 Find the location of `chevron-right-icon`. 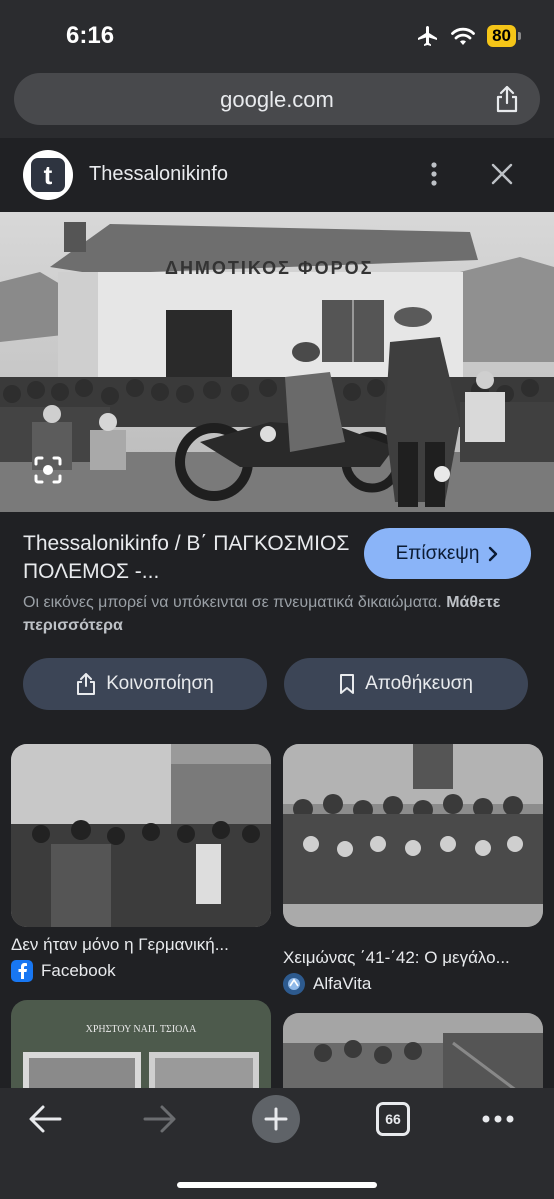

chevron-right-icon is located at coordinates (493, 553).